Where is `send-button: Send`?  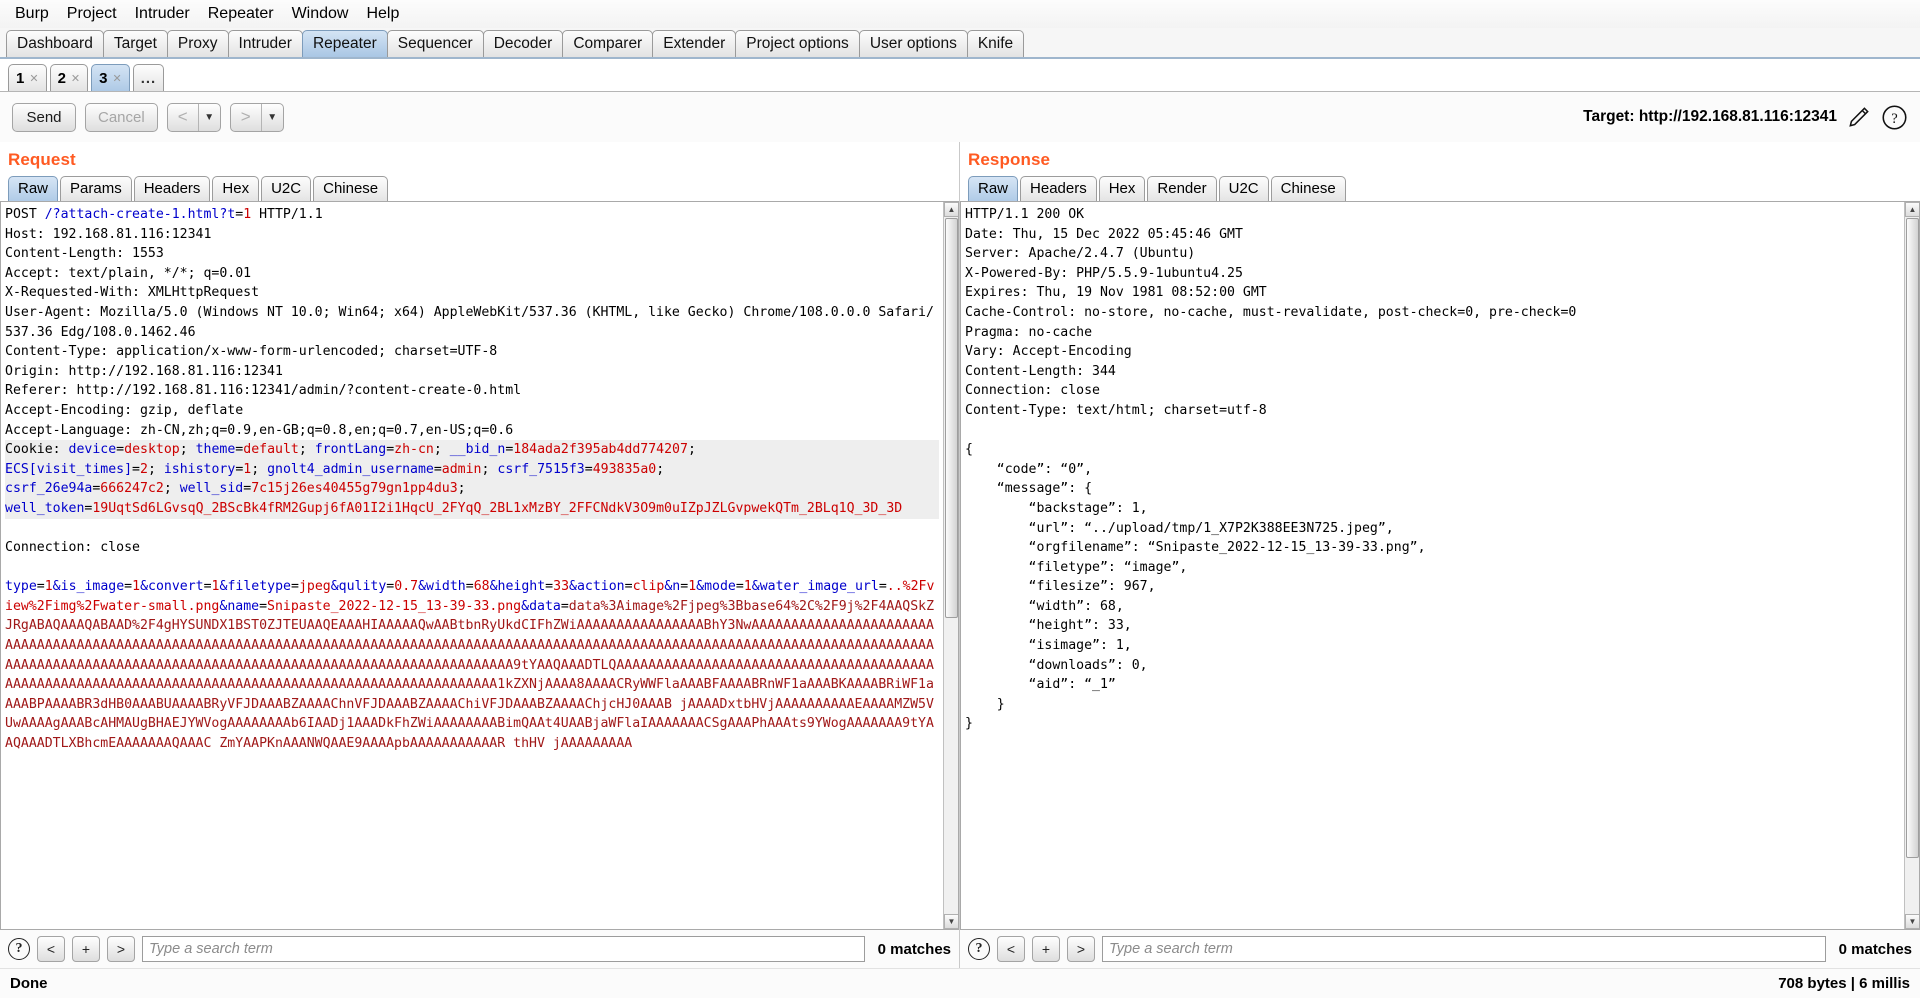
send-button: Send is located at coordinates (44, 117).